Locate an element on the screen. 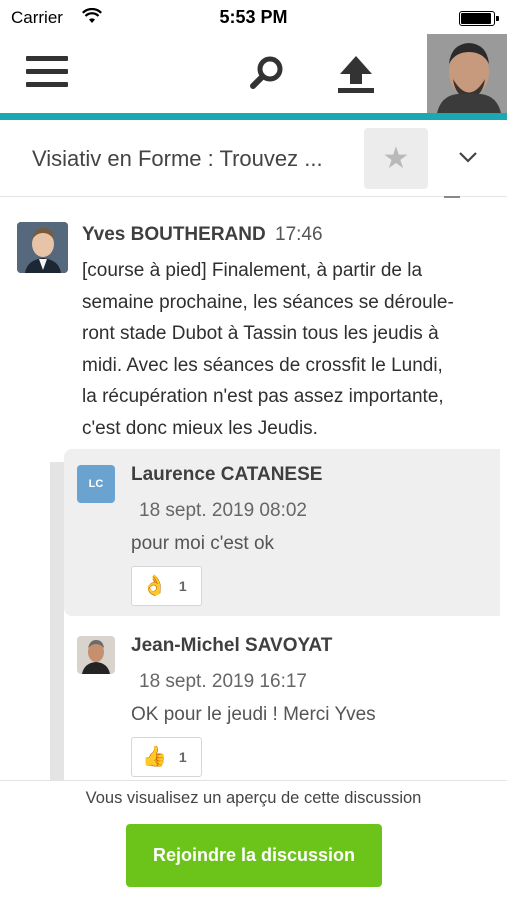 Image resolution: width=507 pixels, height=900 pixels. discussion-header: Visiativ en Forme : Trouvez ... ★ is located at coordinates (253, 158).